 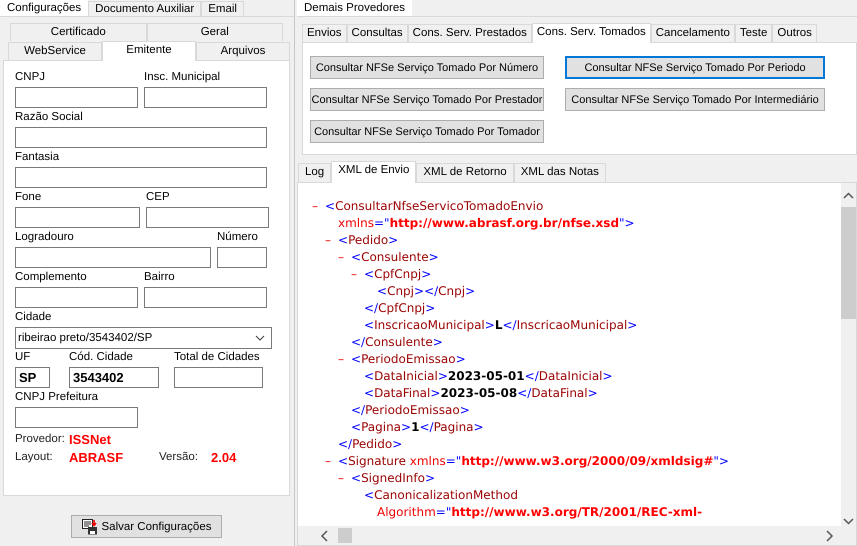 What do you see at coordinates (114, 377) in the screenshot?
I see `input-field: 3543402` at bounding box center [114, 377].